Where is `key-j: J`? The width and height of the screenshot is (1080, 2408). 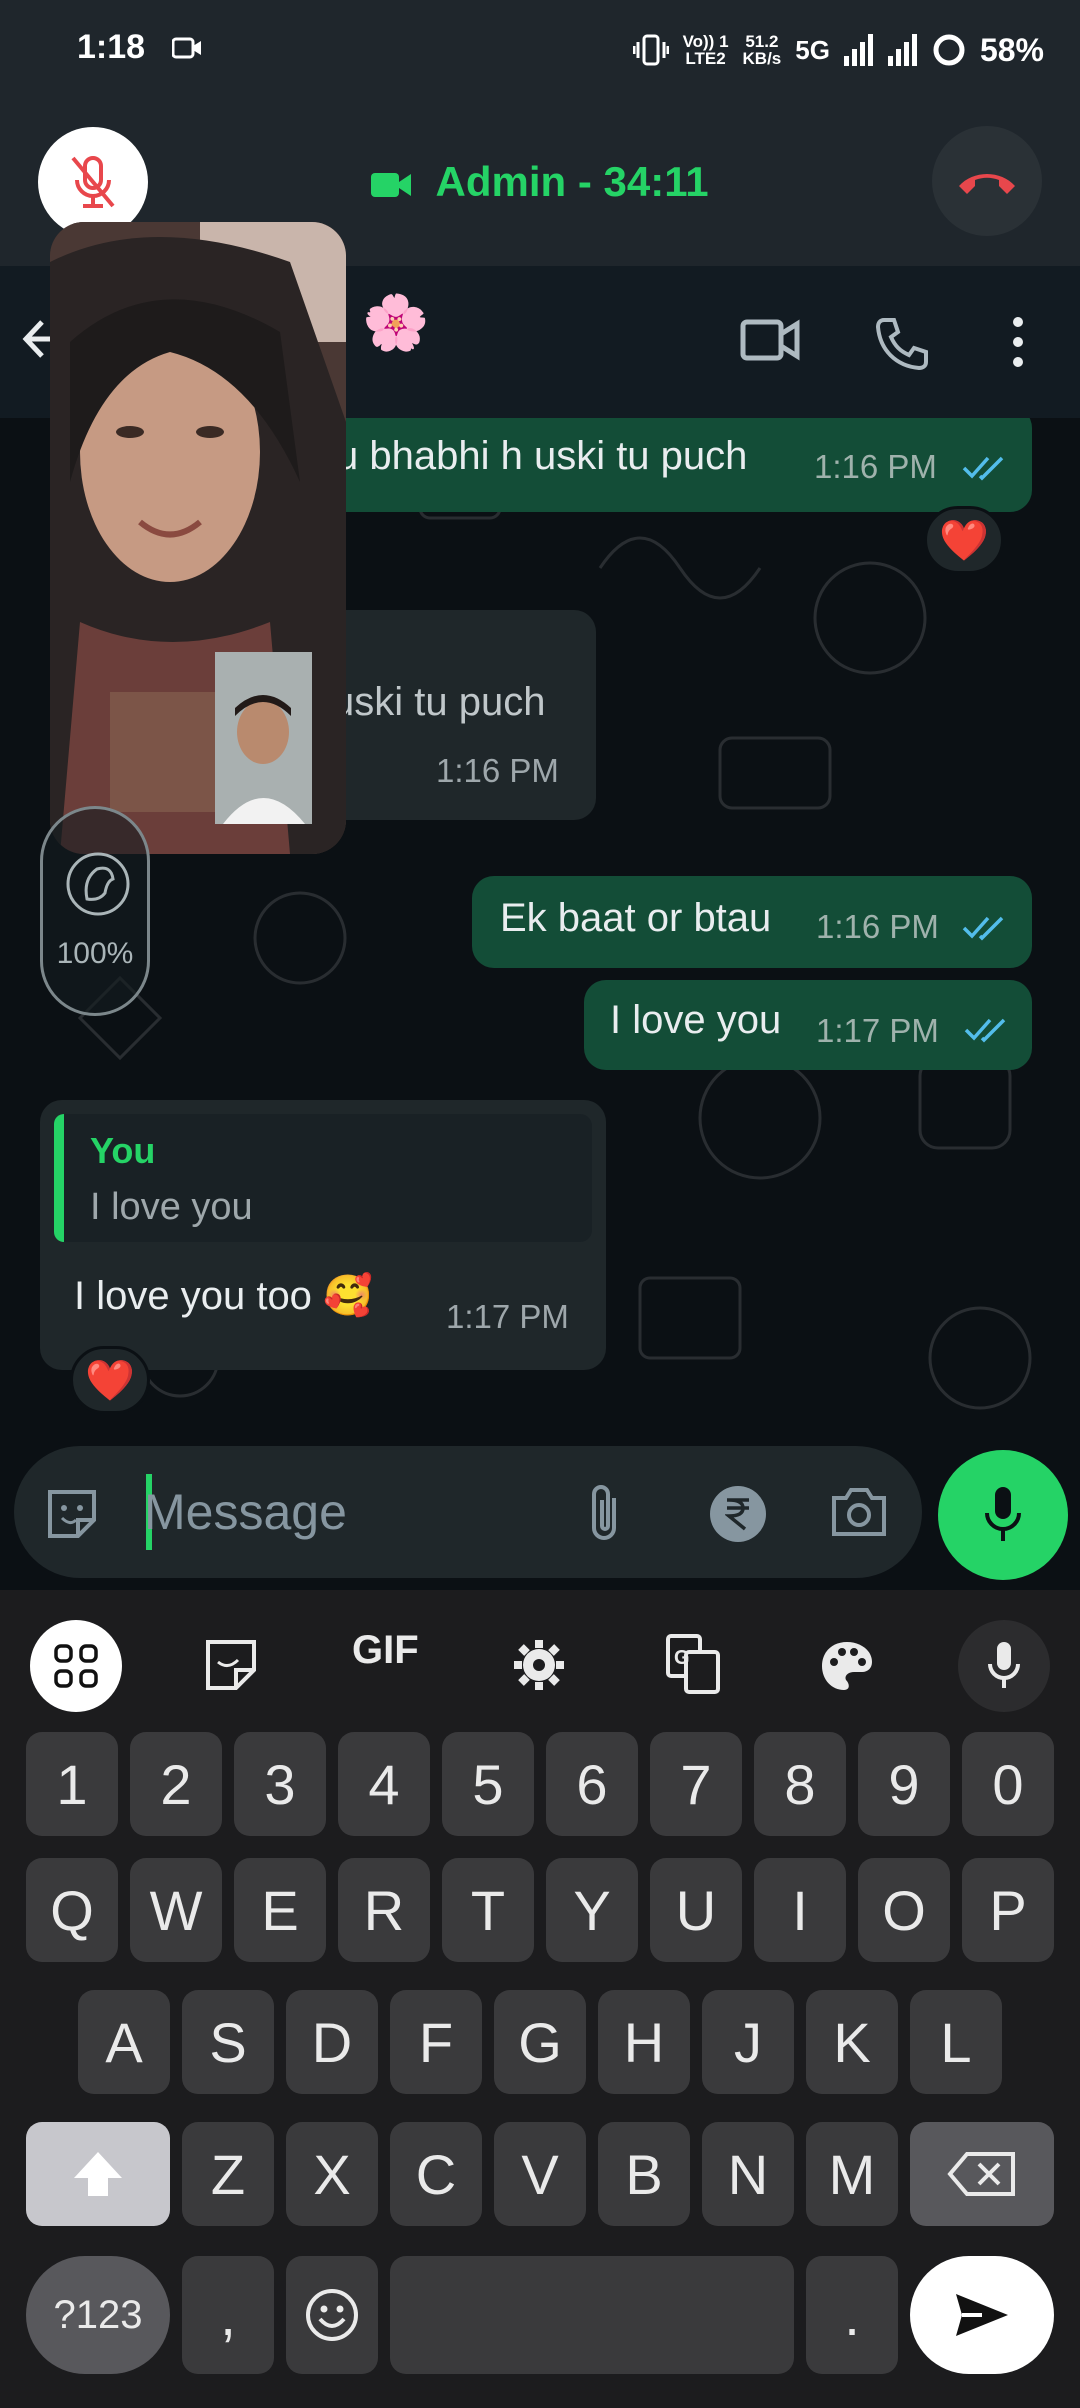
key-j: J is located at coordinates (748, 2042).